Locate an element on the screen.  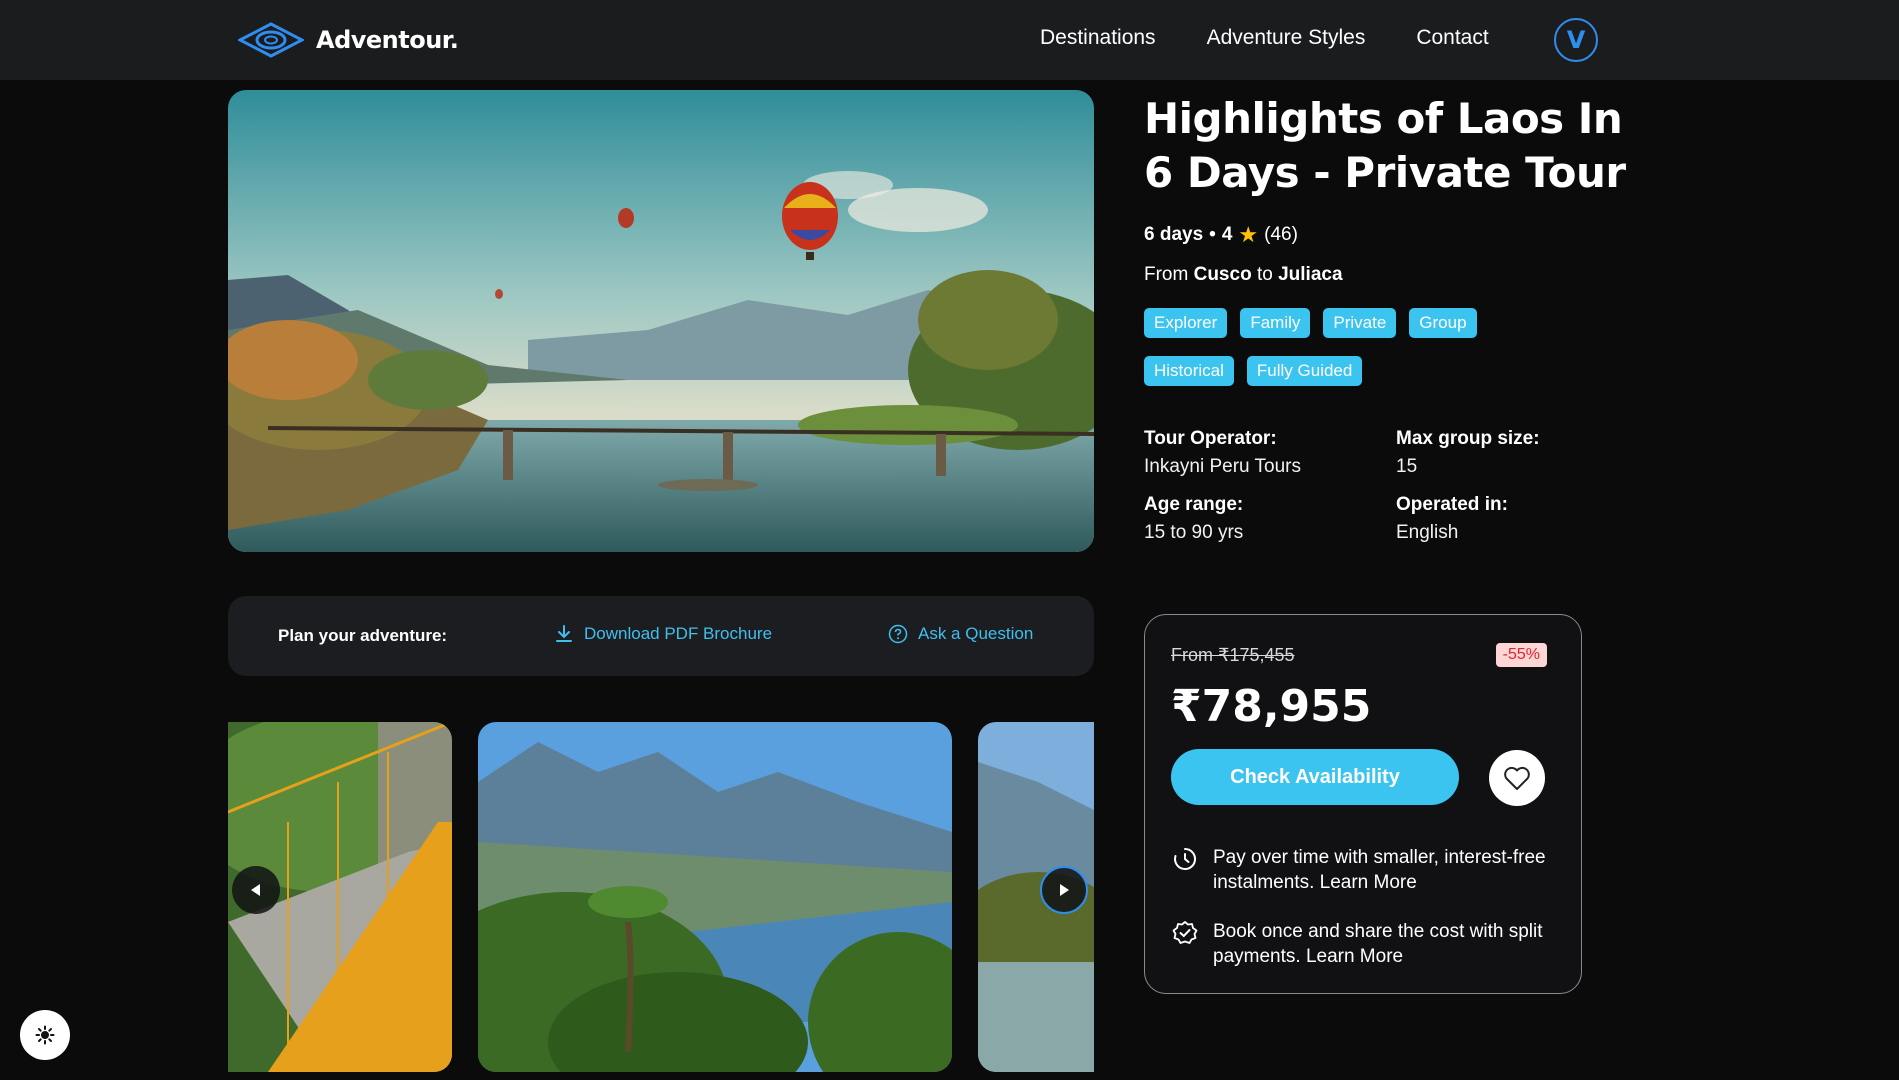
triangle-left-icon is located at coordinates (255, 890).